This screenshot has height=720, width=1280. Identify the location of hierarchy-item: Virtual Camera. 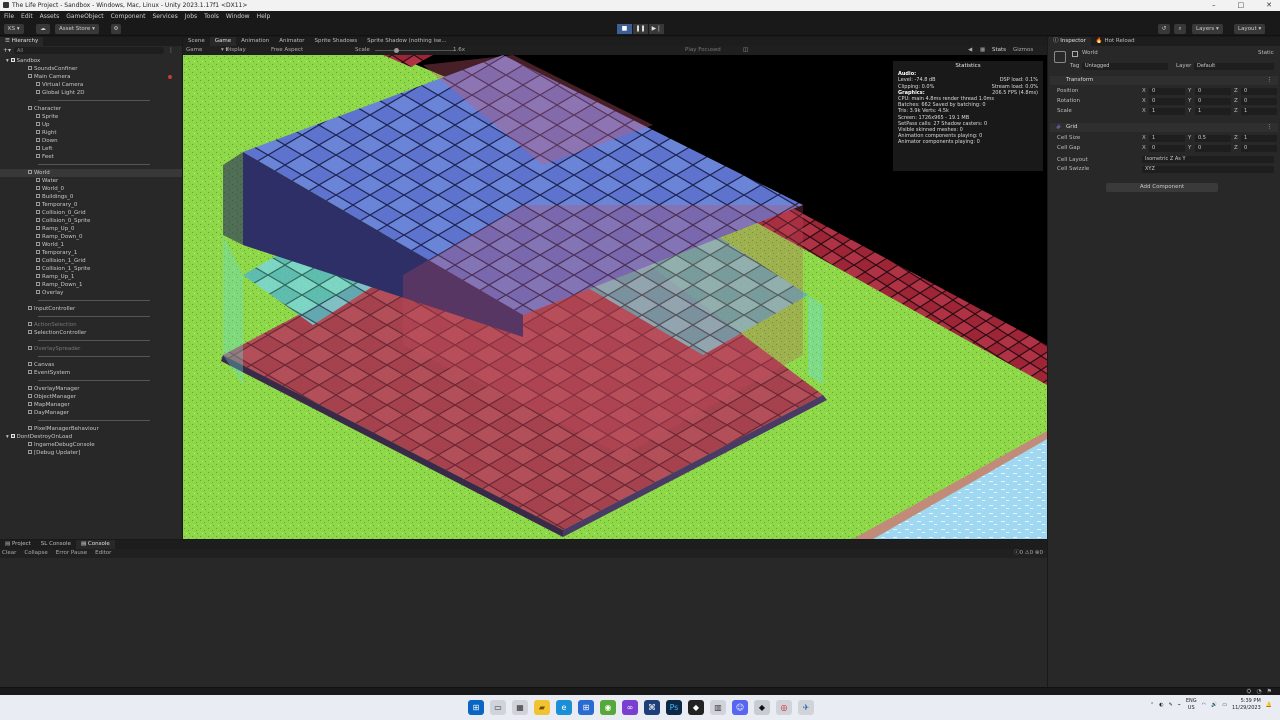
(91, 85).